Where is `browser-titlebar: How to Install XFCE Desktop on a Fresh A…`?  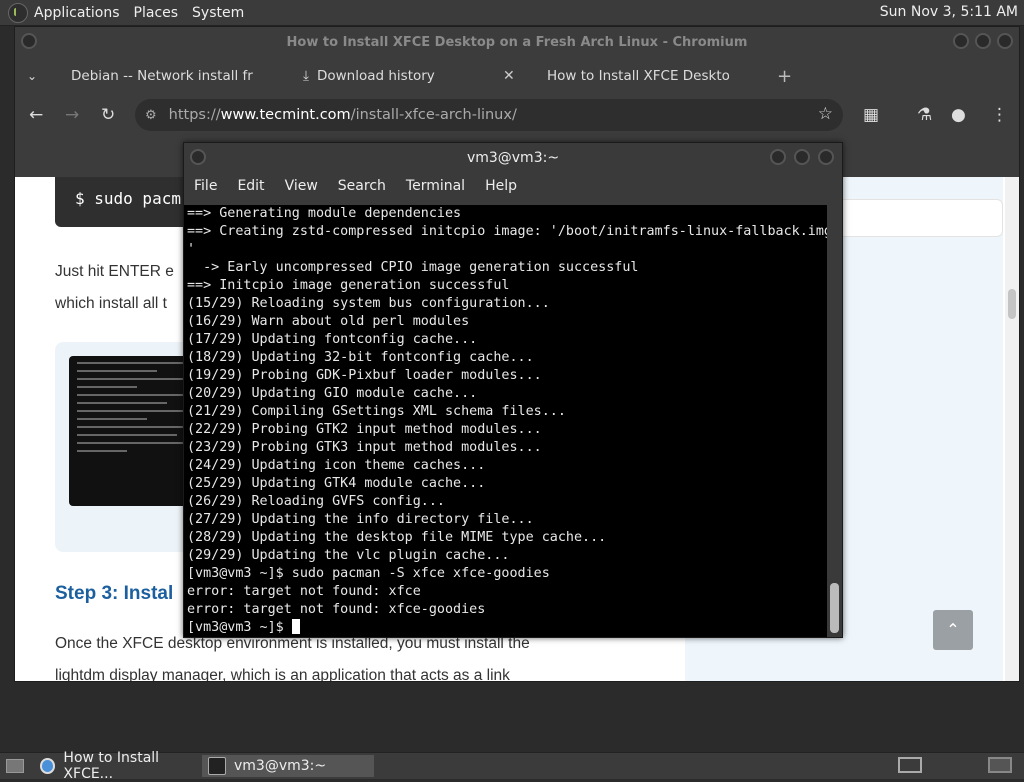
browser-titlebar: How to Install XFCE Desktop on a Fresh A… is located at coordinates (517, 42).